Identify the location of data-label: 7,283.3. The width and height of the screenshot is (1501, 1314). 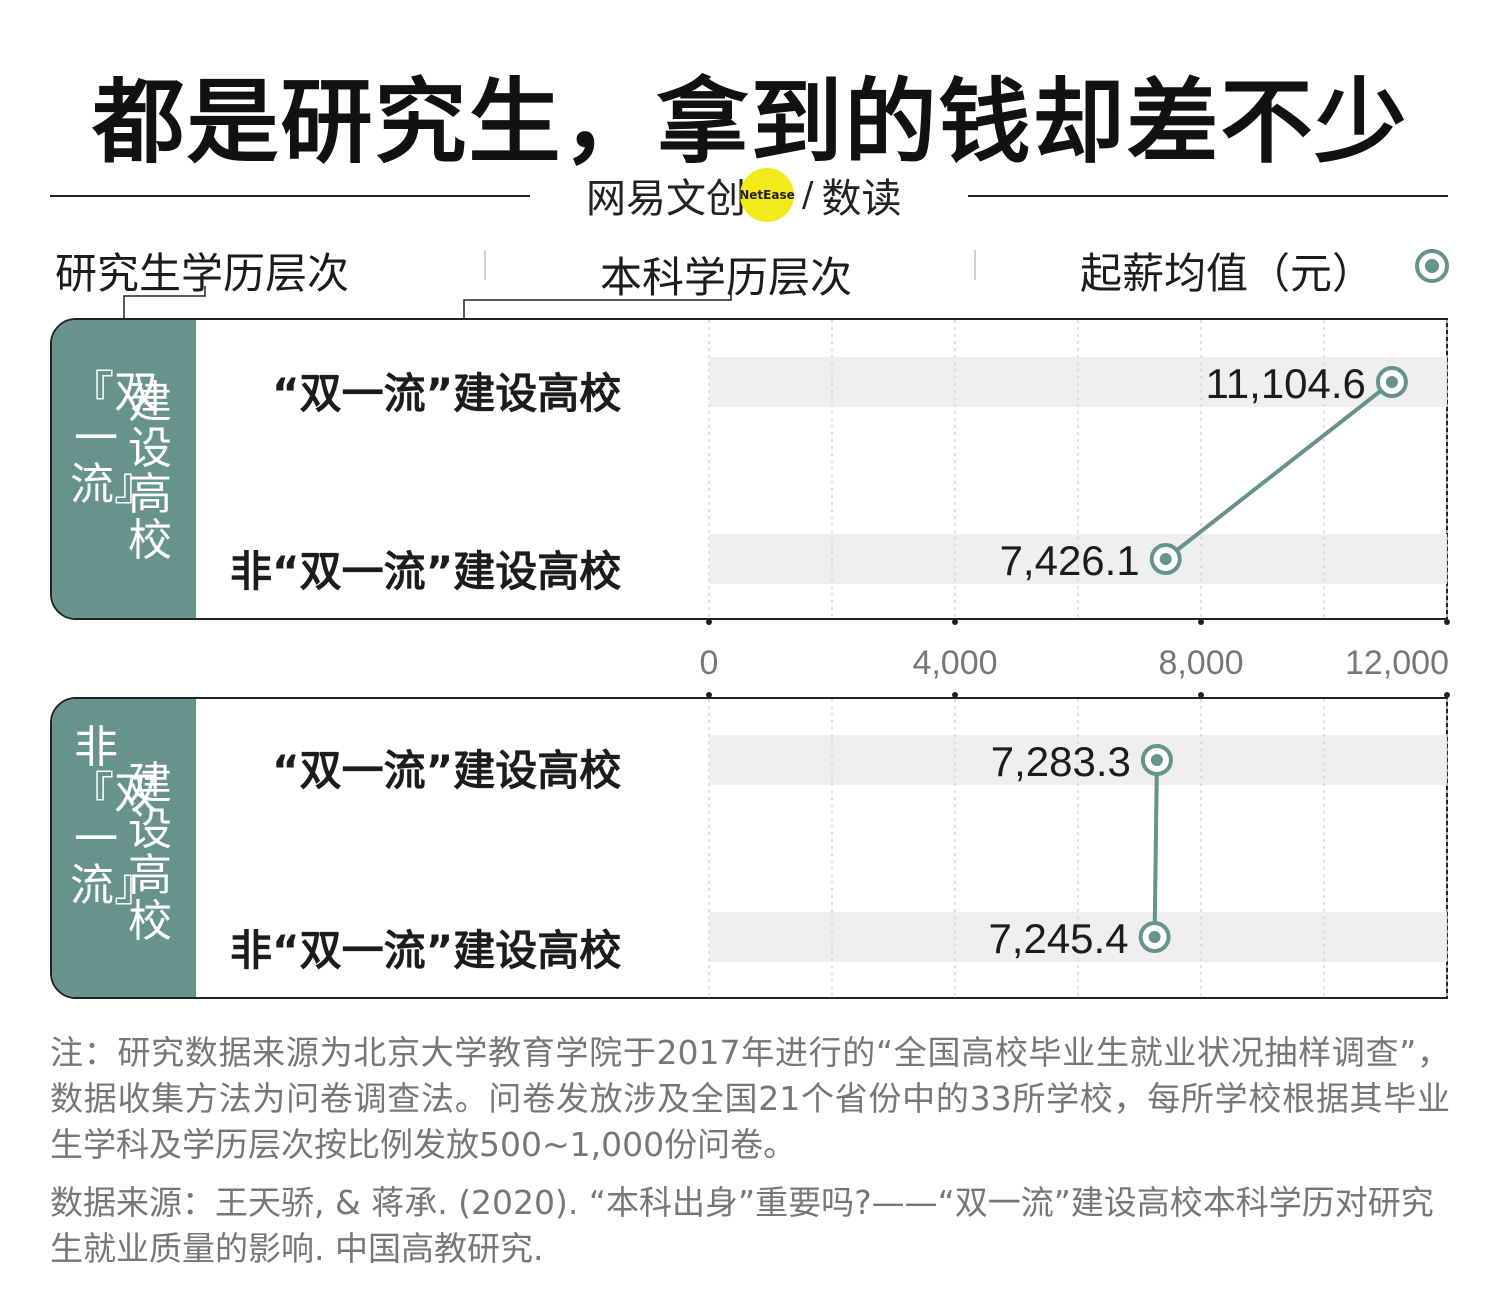
(1061, 761).